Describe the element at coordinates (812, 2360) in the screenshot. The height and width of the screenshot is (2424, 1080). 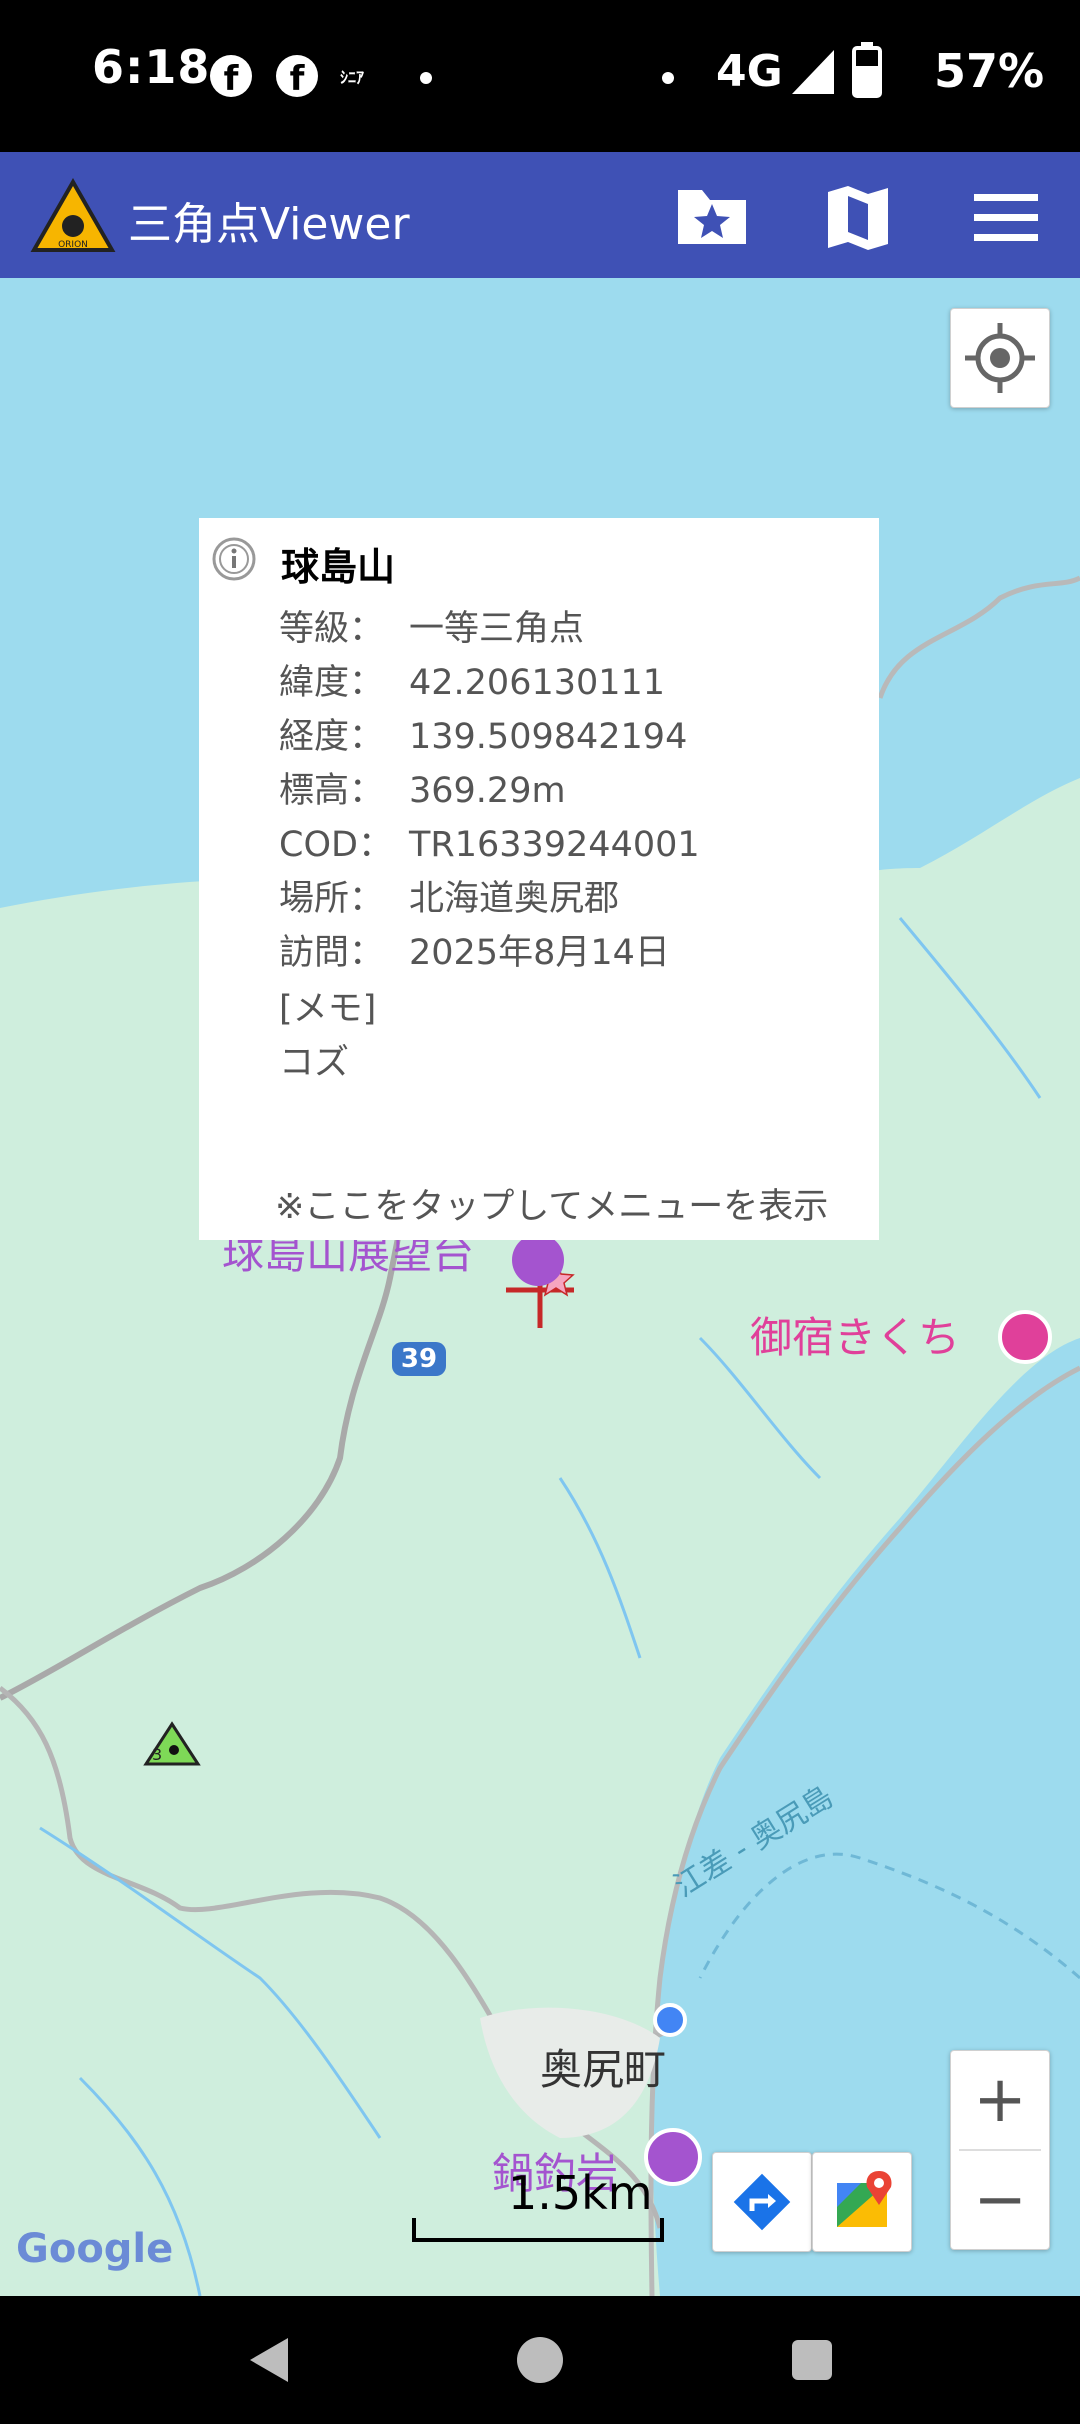
I see `recents-icon` at that location.